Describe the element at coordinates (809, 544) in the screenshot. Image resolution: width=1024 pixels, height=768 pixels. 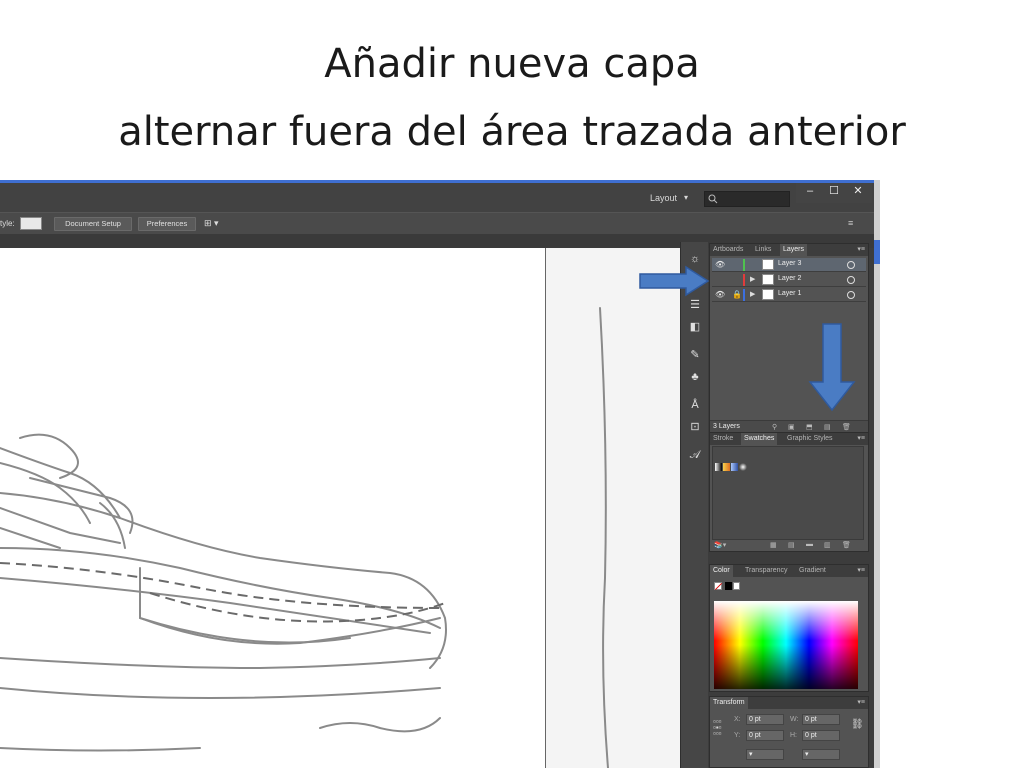
I see `new-color-group-icon: ▬` at that location.